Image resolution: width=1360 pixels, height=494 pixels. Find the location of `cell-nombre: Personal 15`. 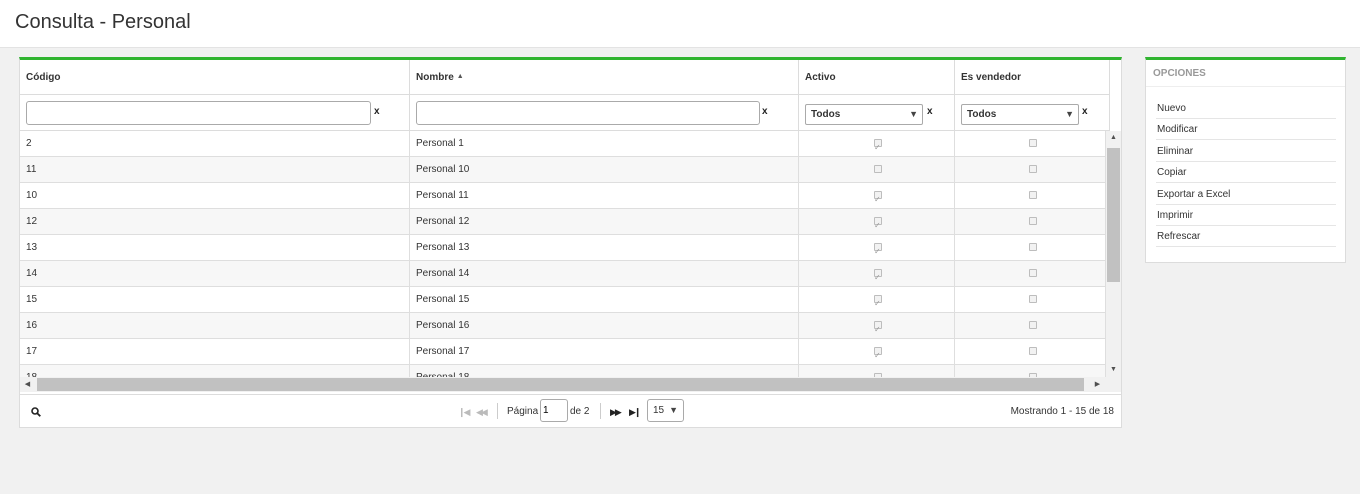

cell-nombre: Personal 15 is located at coordinates (604, 300).